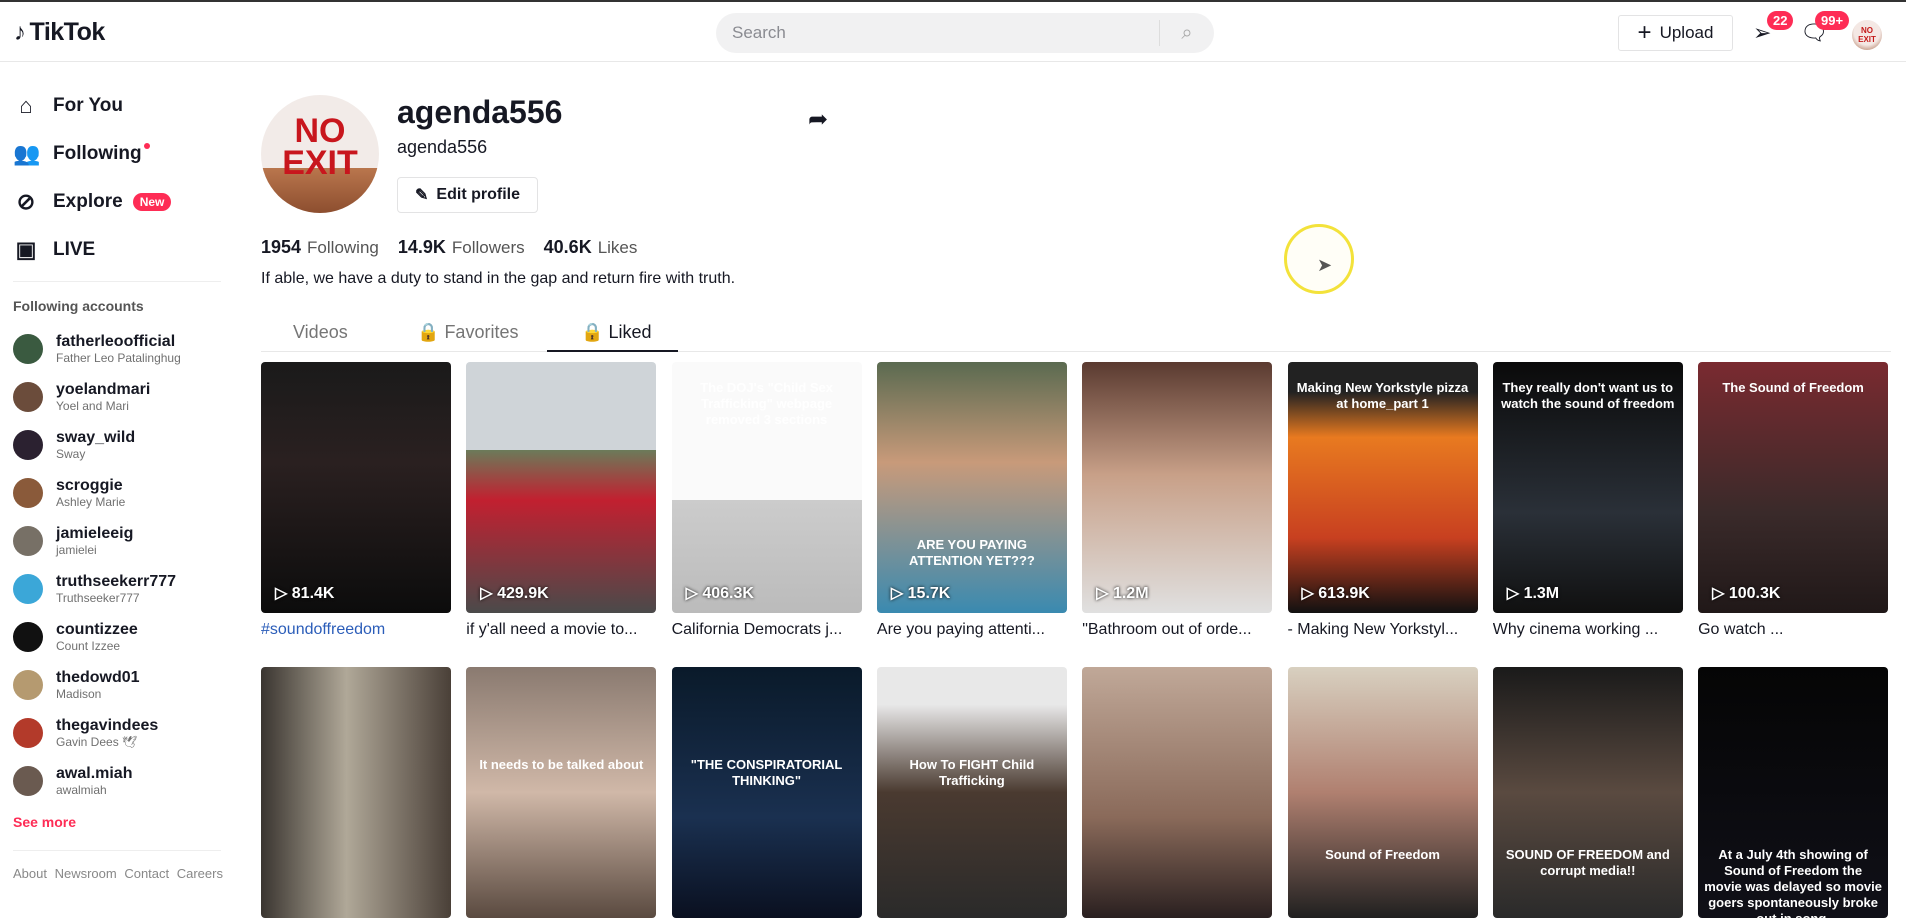  I want to click on account-name: Sway, so click(71, 454).